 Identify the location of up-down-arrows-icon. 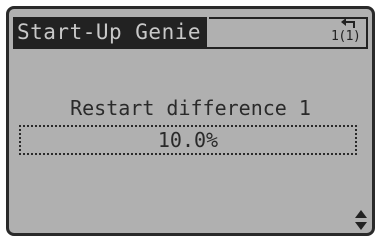
(361, 220).